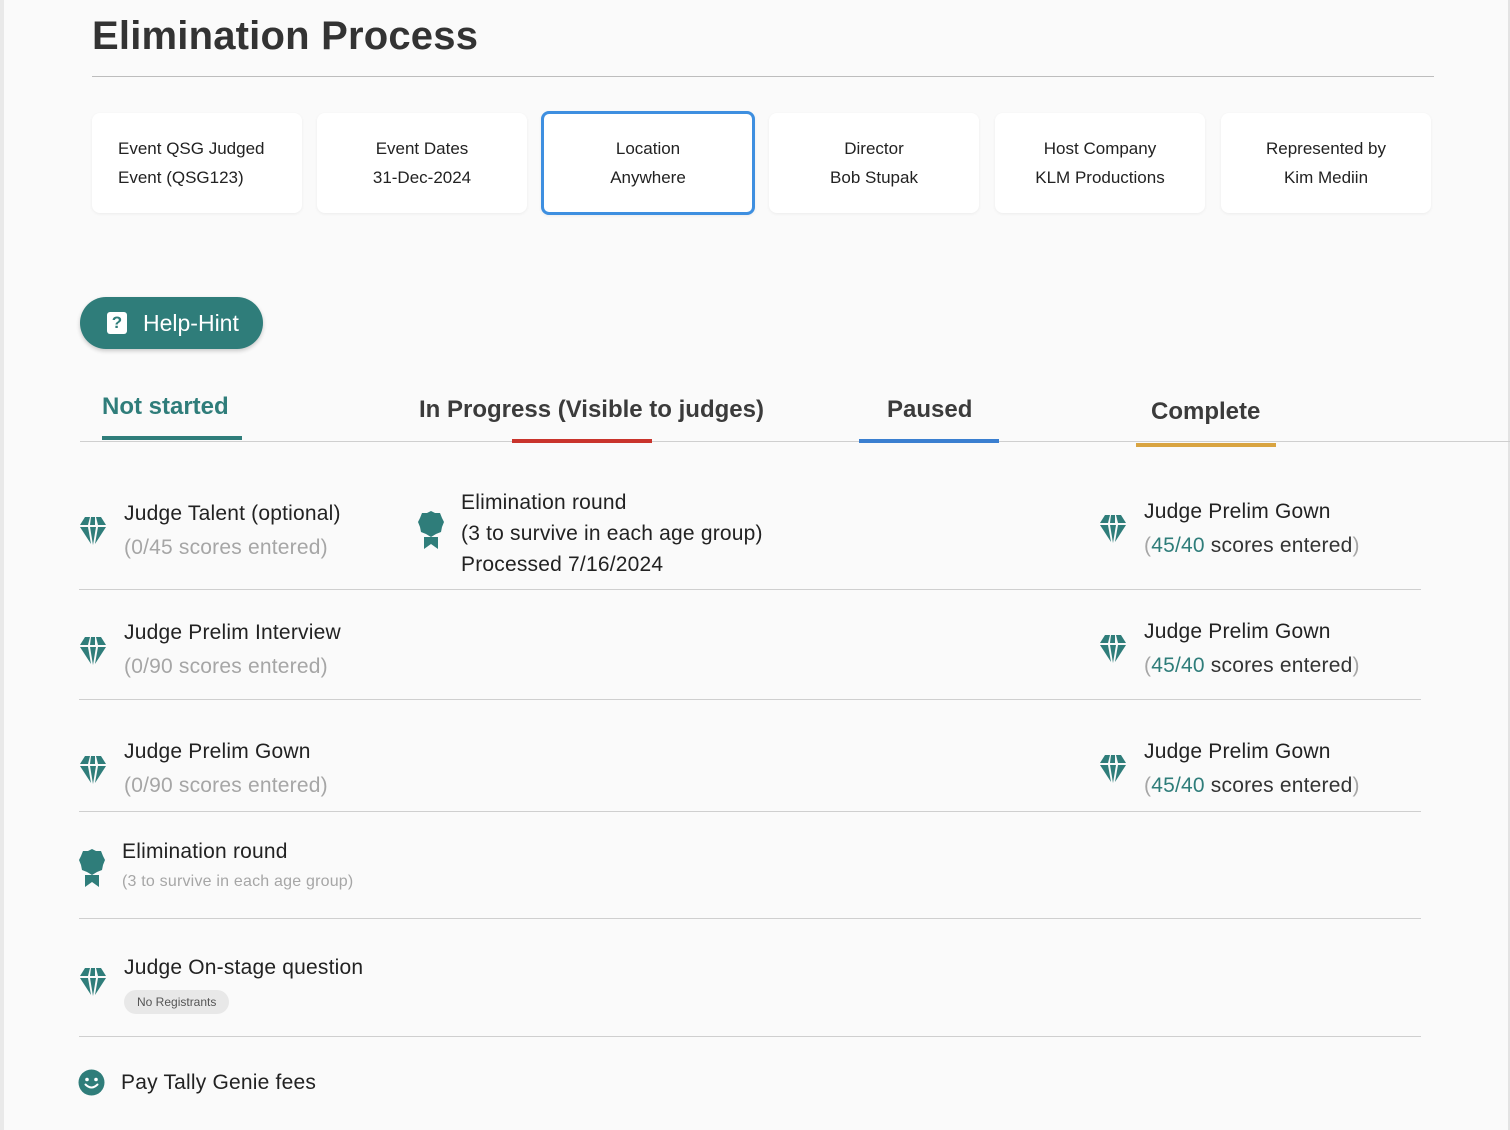 The height and width of the screenshot is (1130, 1510). I want to click on task-title: Judge Talent (optional), so click(232, 513).